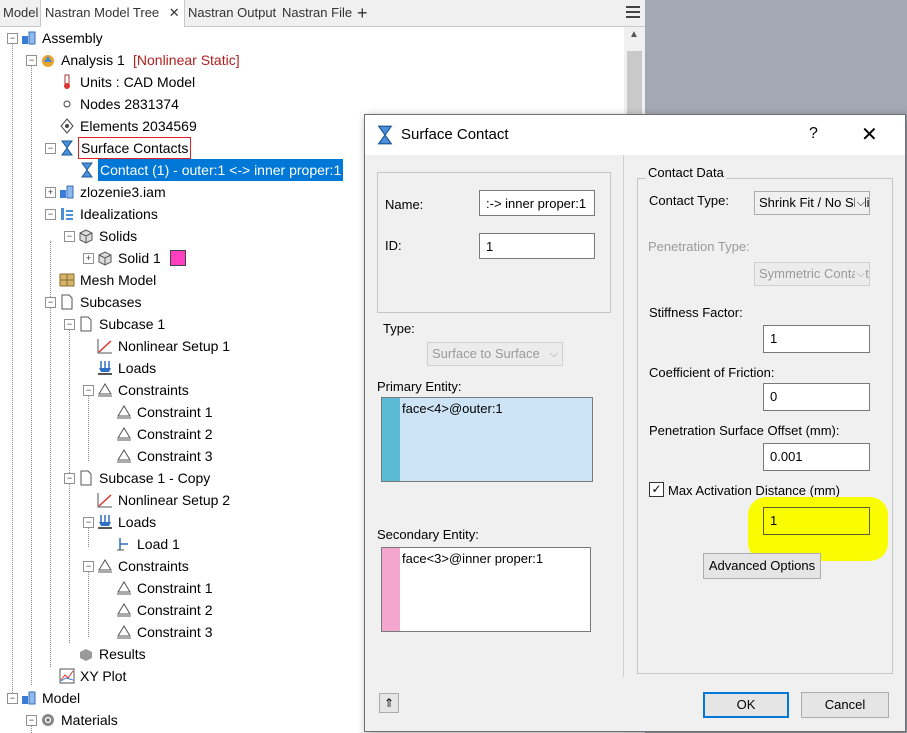  Describe the element at coordinates (813, 134) in the screenshot. I see `help-button: ?` at that location.